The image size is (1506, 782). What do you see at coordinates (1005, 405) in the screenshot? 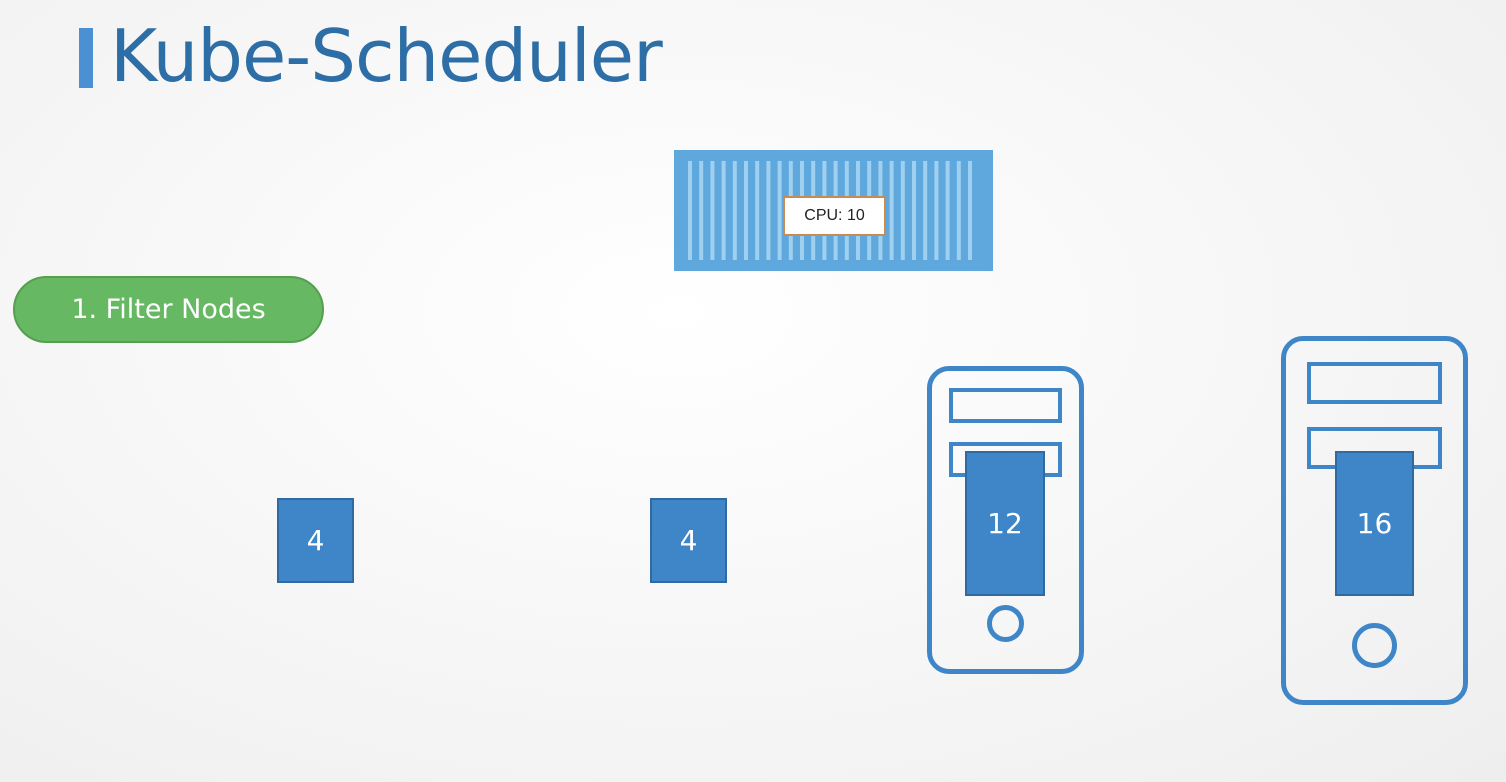
I see `node-3-drive-bay-top` at bounding box center [1005, 405].